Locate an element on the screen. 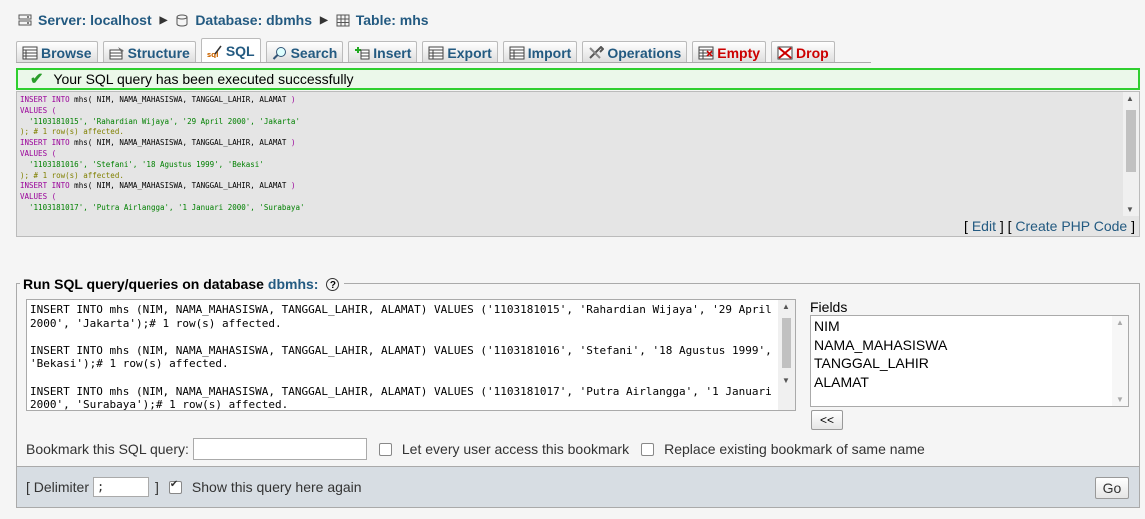 Image resolution: width=1145 pixels, height=519 pixels. browse-icon is located at coordinates (30, 52).